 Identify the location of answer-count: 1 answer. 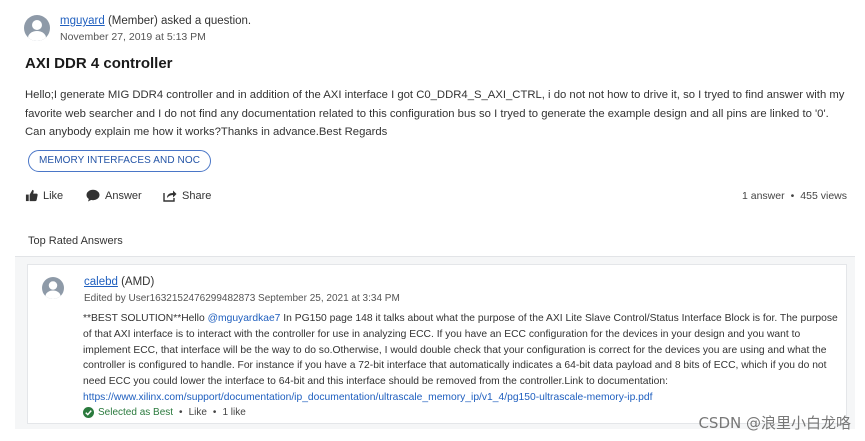
(763, 196).